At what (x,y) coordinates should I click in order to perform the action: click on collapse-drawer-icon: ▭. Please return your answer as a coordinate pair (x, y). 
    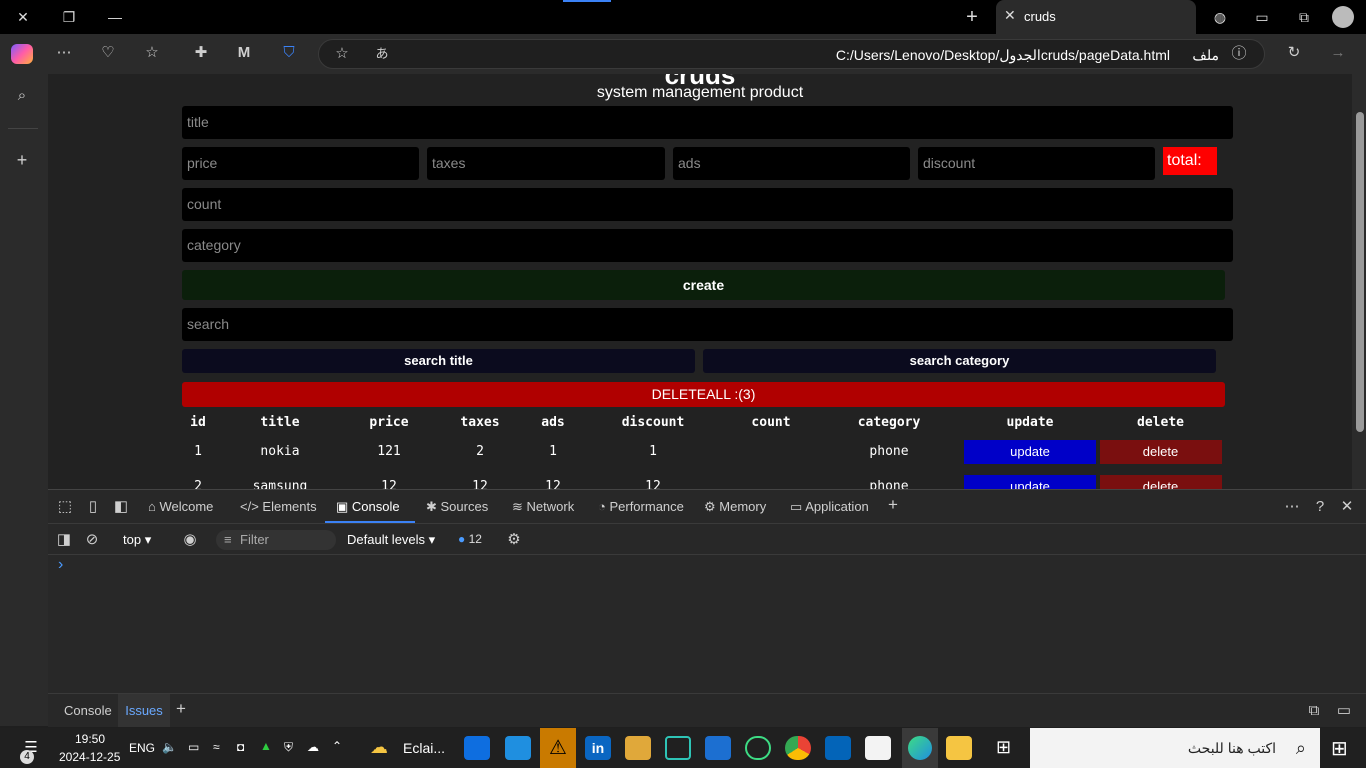
    Looking at the image, I should click on (1344, 711).